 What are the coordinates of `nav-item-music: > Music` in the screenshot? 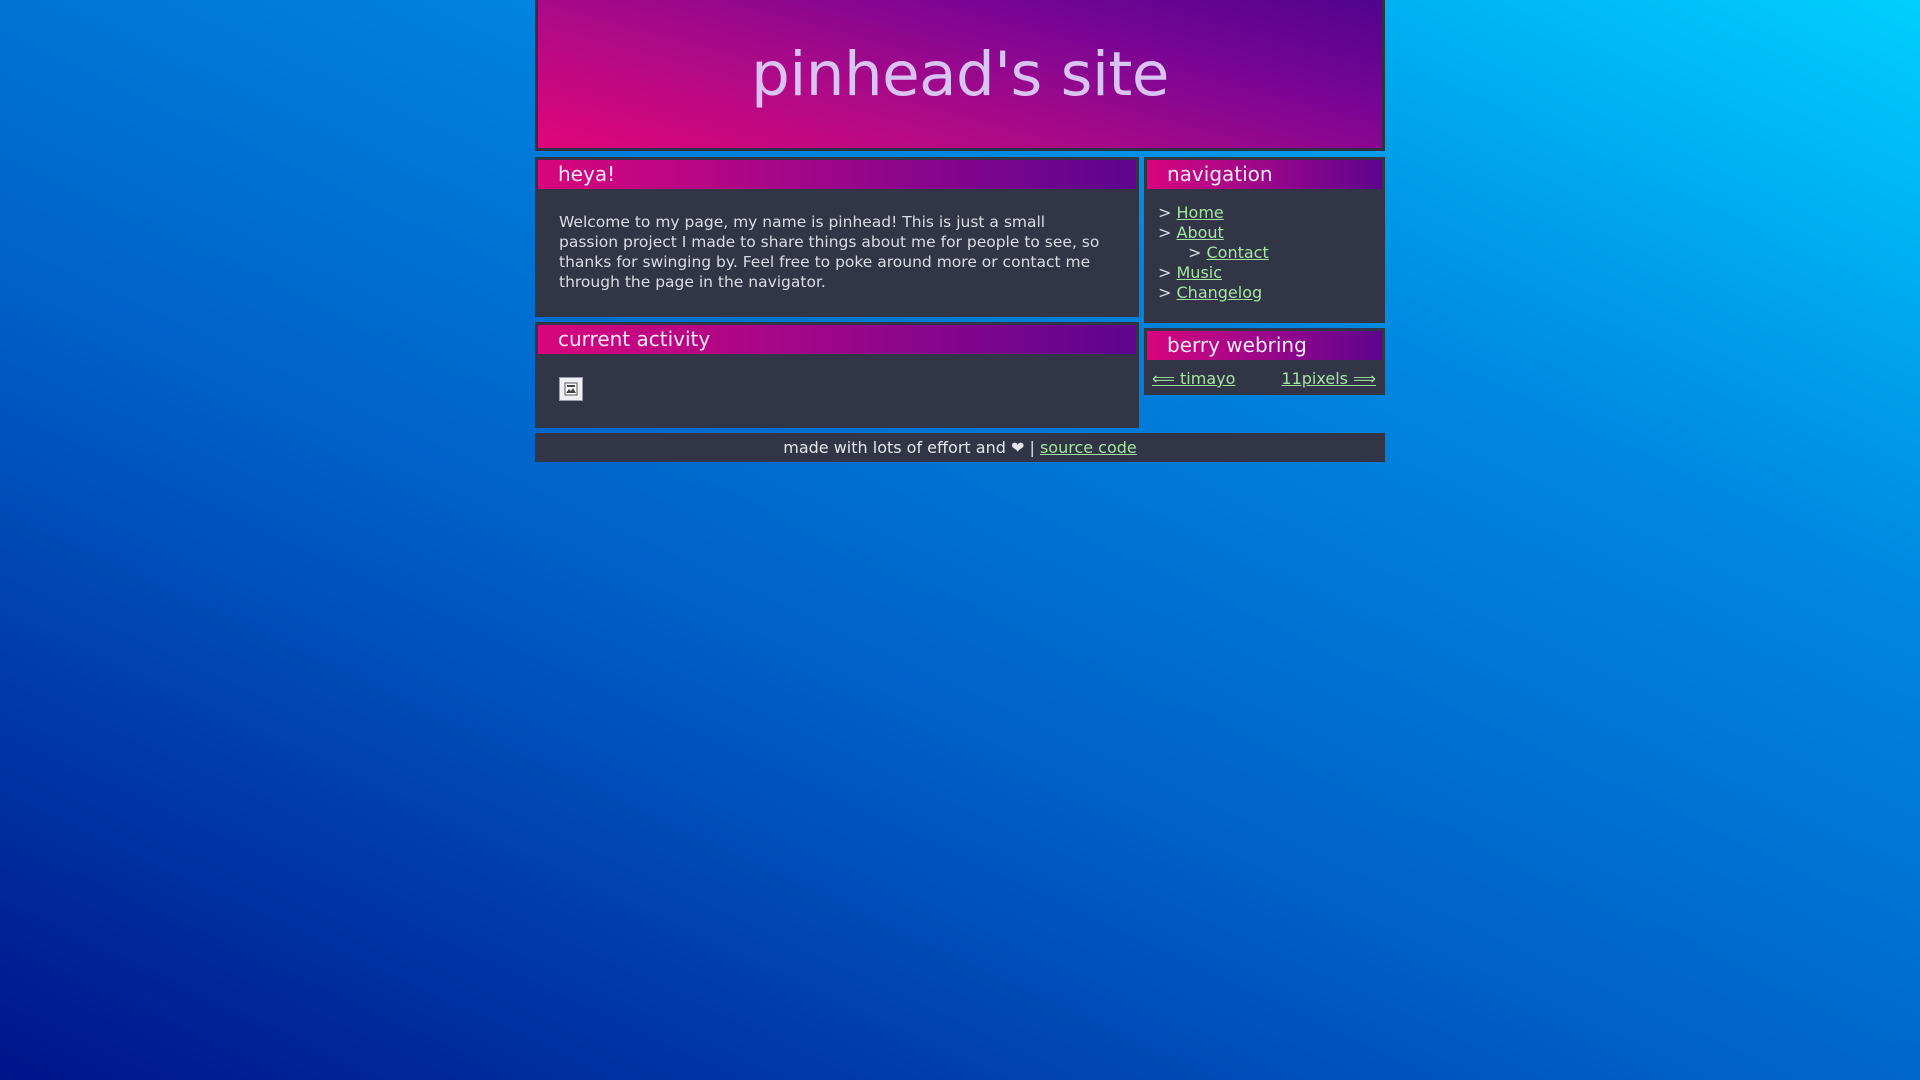 It's located at (1270, 273).